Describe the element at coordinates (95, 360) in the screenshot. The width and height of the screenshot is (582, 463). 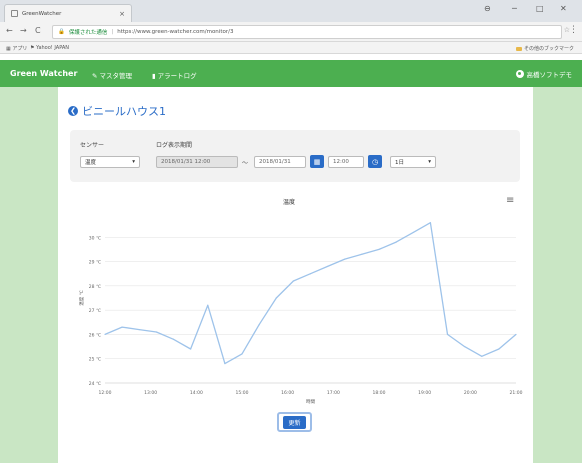
I see `y-tick-label: 25 ℃` at that location.